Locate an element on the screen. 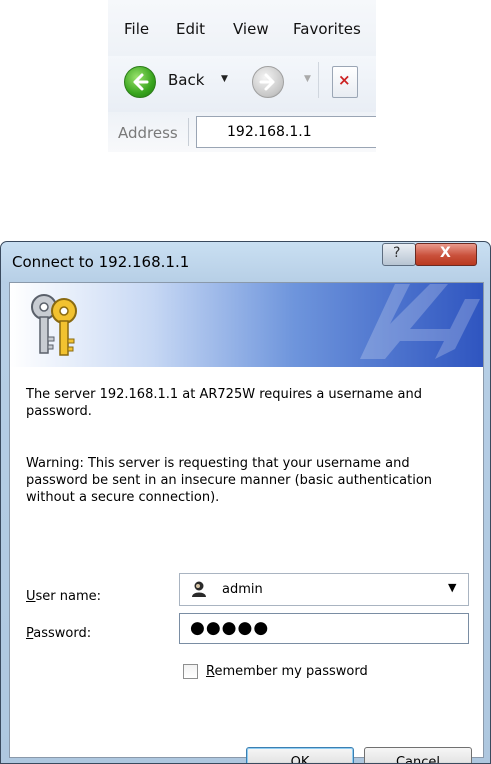  banner-watermark-icon is located at coordinates (420, 321).